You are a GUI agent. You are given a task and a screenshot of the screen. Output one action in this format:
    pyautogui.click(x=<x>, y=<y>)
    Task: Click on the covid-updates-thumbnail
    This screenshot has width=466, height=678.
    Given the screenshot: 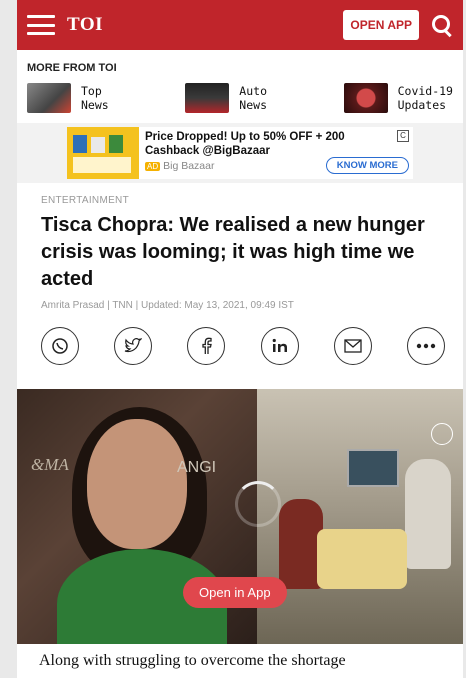 What is the action you would take?
    pyautogui.click(x=365, y=98)
    